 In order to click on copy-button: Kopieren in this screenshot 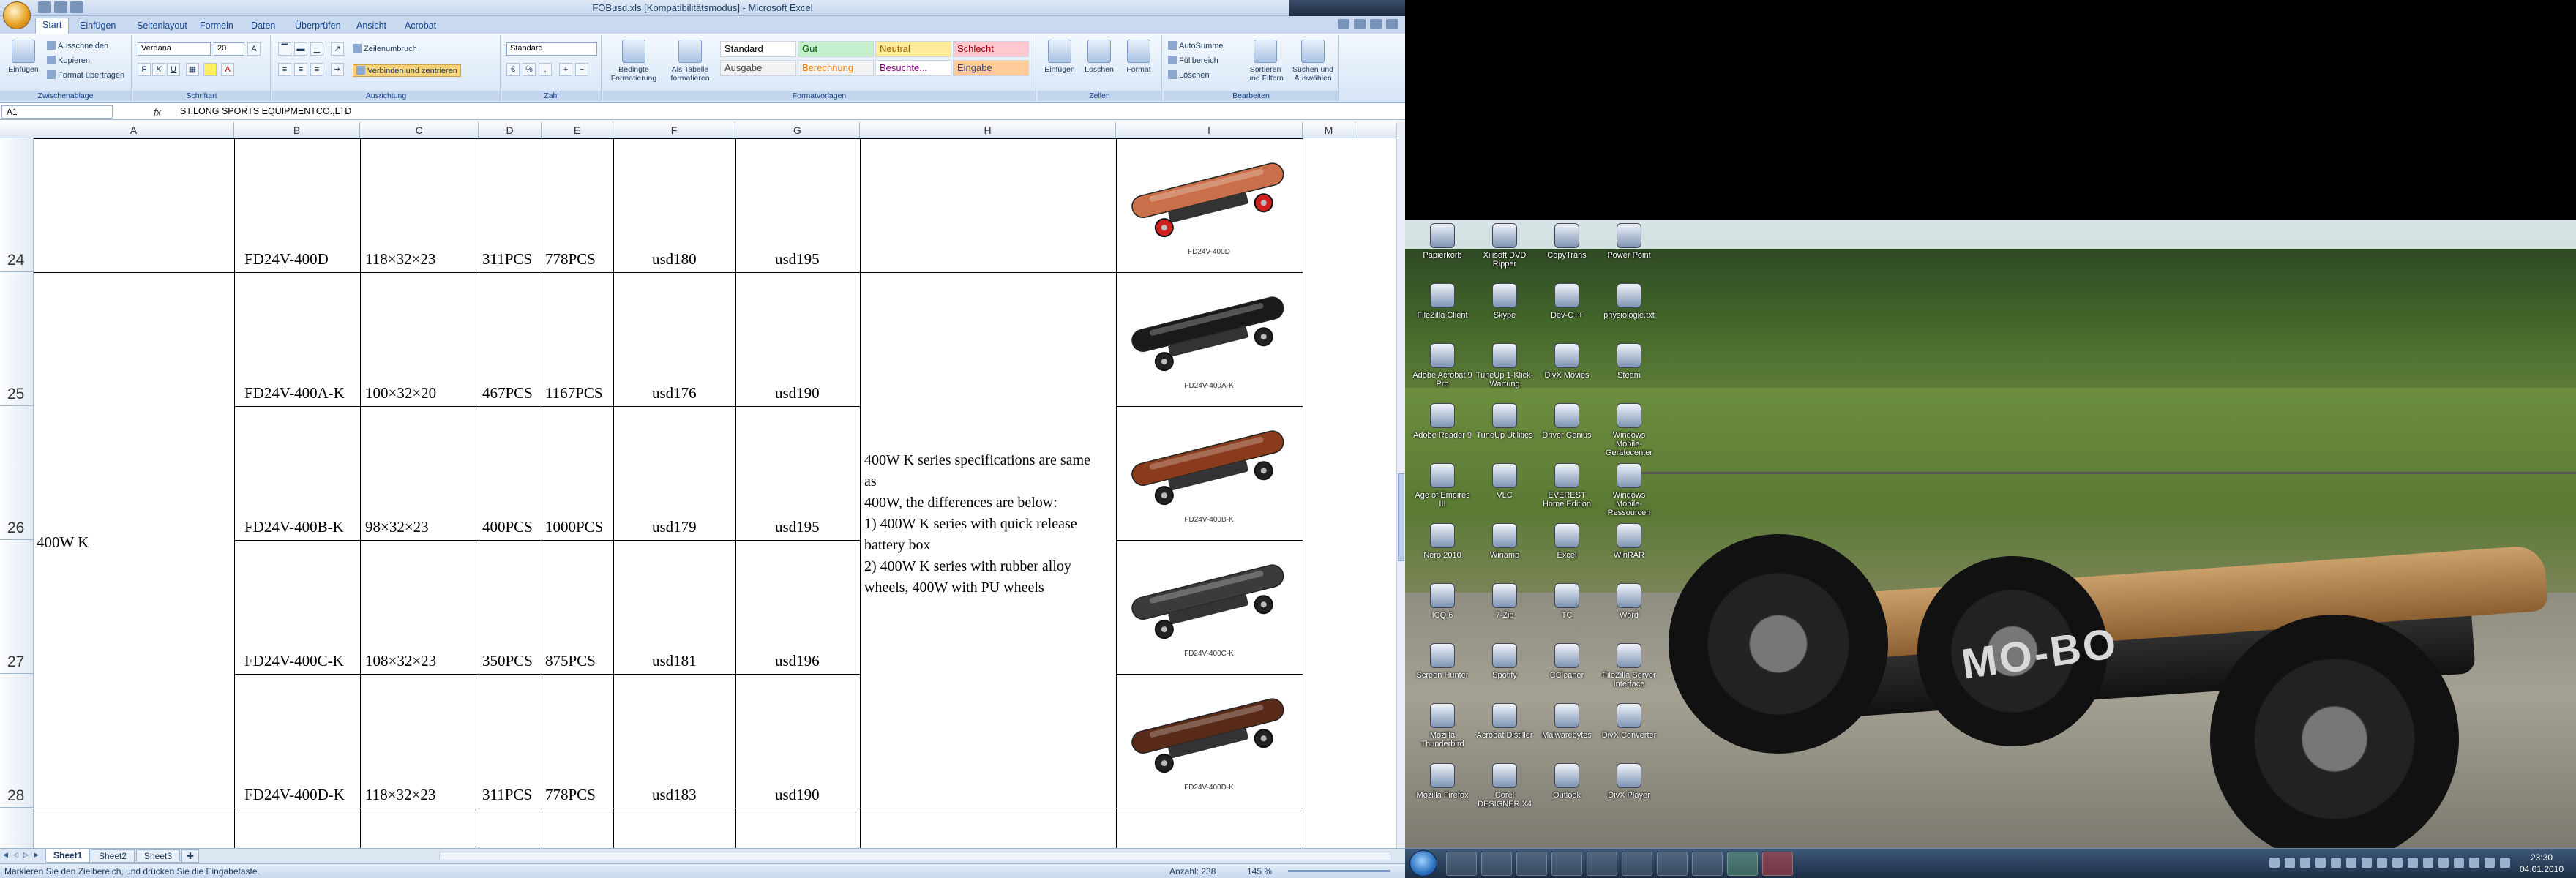, I will do `click(68, 60)`.